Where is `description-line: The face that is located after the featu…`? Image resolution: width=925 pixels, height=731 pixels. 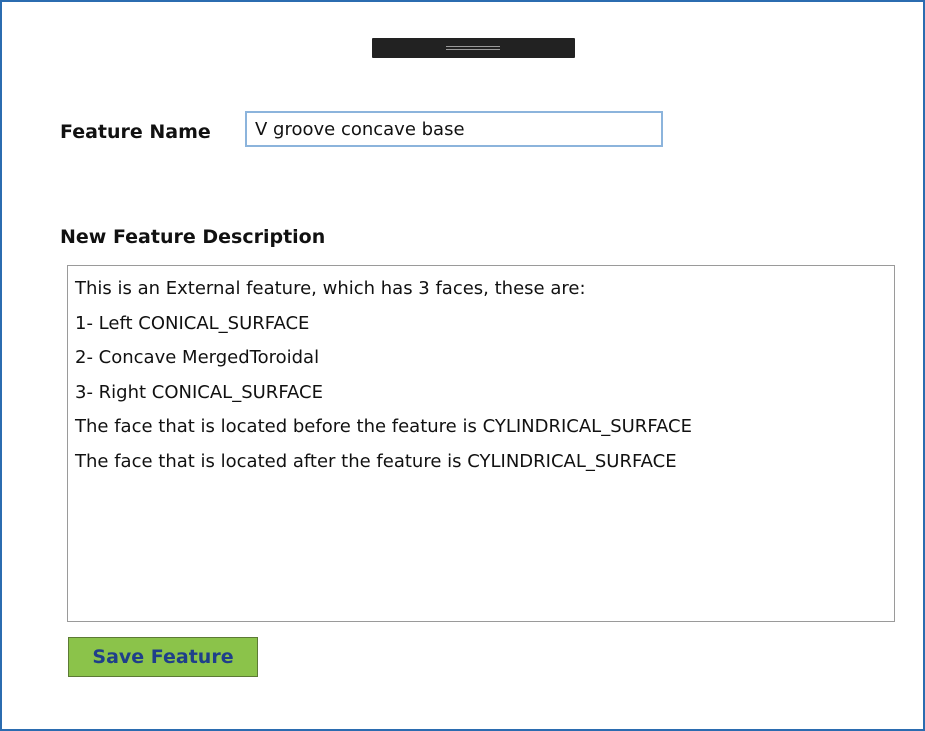
description-line: The face that is located after the featu… is located at coordinates (376, 461).